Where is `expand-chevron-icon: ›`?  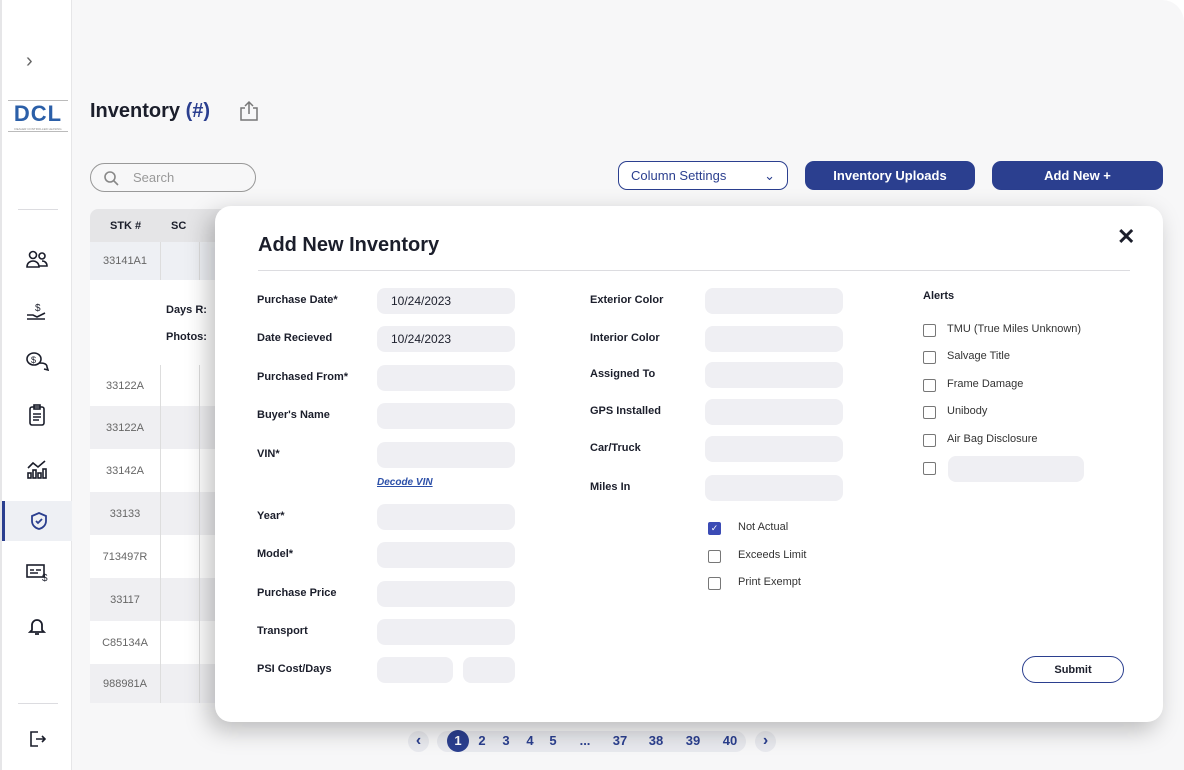
expand-chevron-icon: › is located at coordinates (29, 61).